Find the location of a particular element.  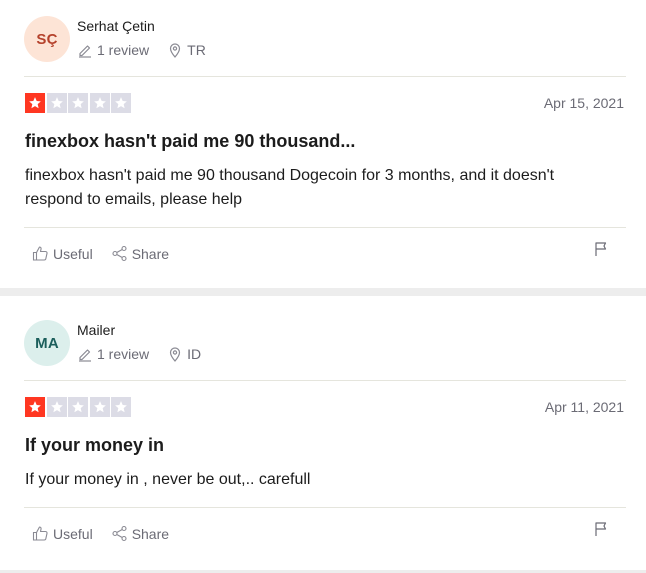

reviewer-name: Serhat Çetin is located at coordinates (116, 26).